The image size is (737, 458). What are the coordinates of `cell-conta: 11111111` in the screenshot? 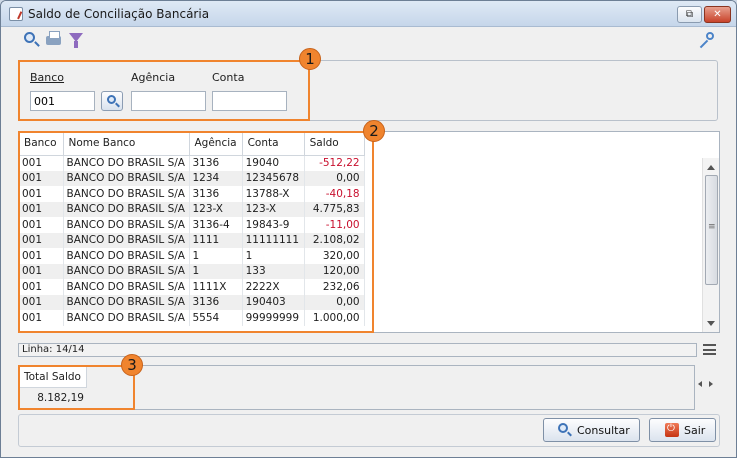 It's located at (273, 240).